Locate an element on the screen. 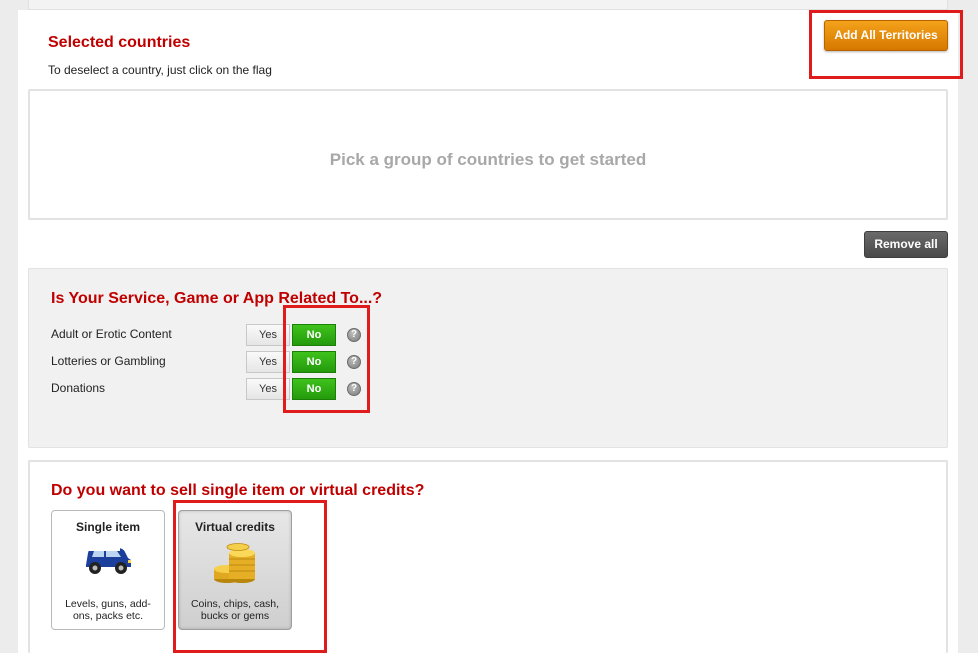  gambling-no-button: No is located at coordinates (314, 362).